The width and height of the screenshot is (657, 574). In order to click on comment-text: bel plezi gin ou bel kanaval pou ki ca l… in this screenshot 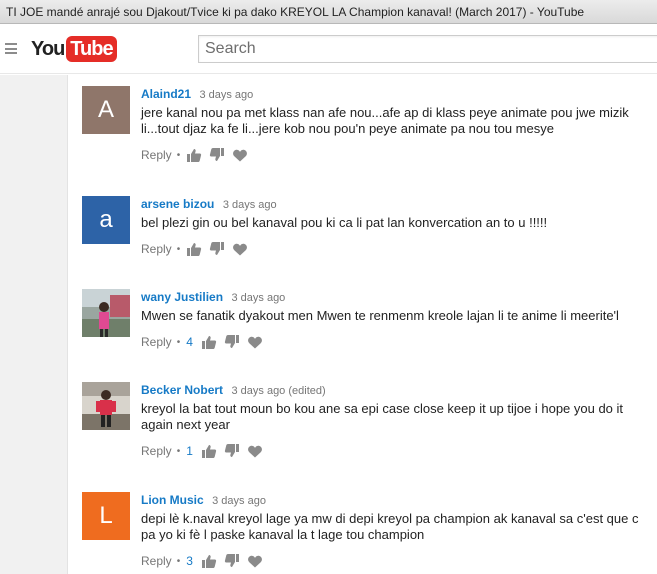, I will do `click(344, 222)`.